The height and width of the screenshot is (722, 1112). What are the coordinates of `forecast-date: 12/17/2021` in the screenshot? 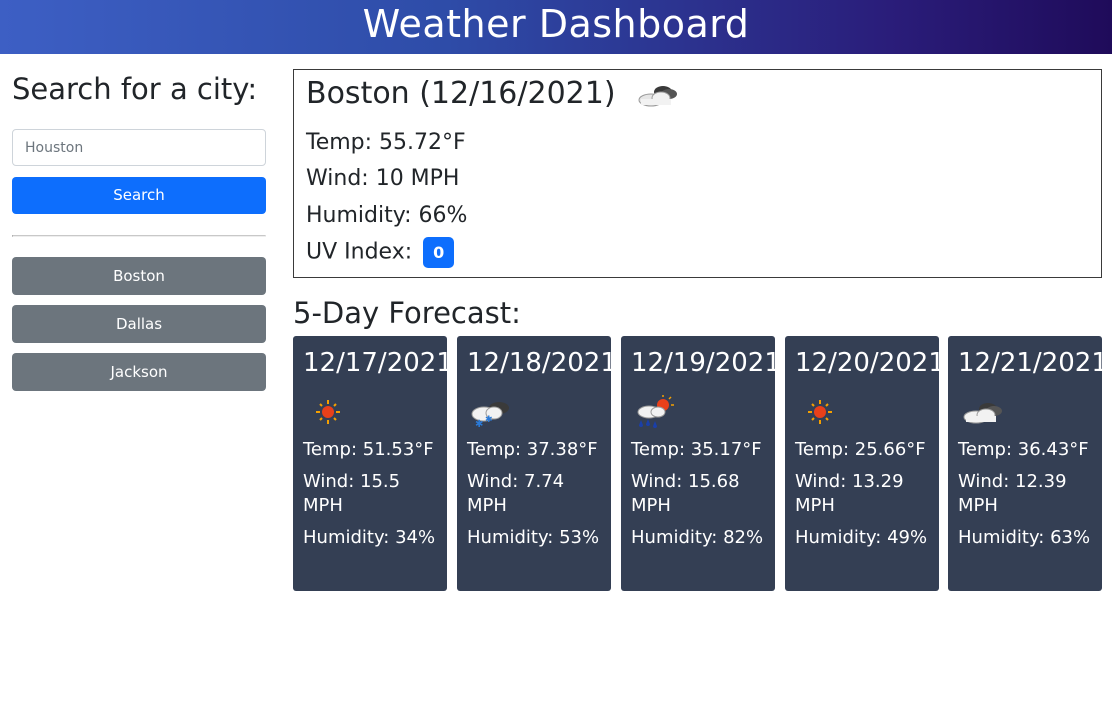 It's located at (378, 363).